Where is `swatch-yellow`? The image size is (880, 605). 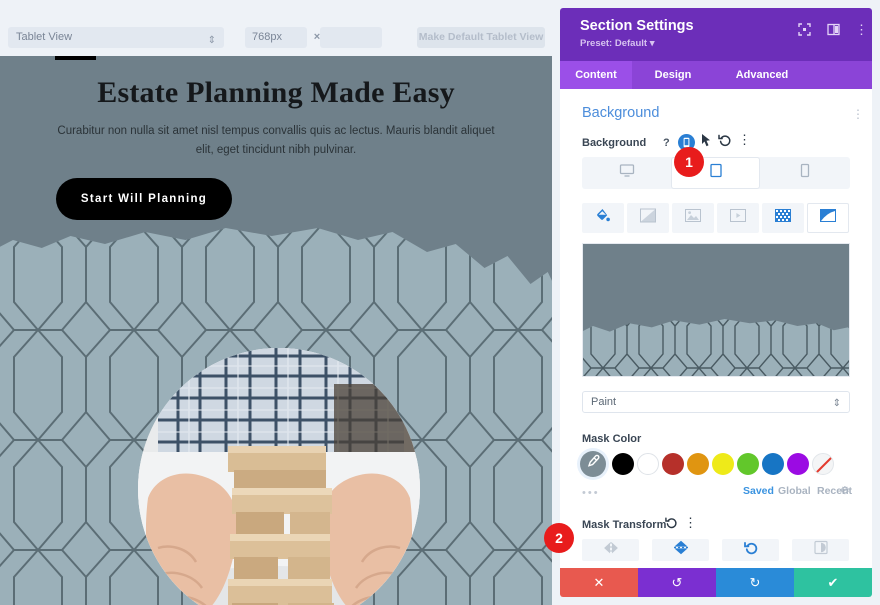
swatch-yellow is located at coordinates (723, 464).